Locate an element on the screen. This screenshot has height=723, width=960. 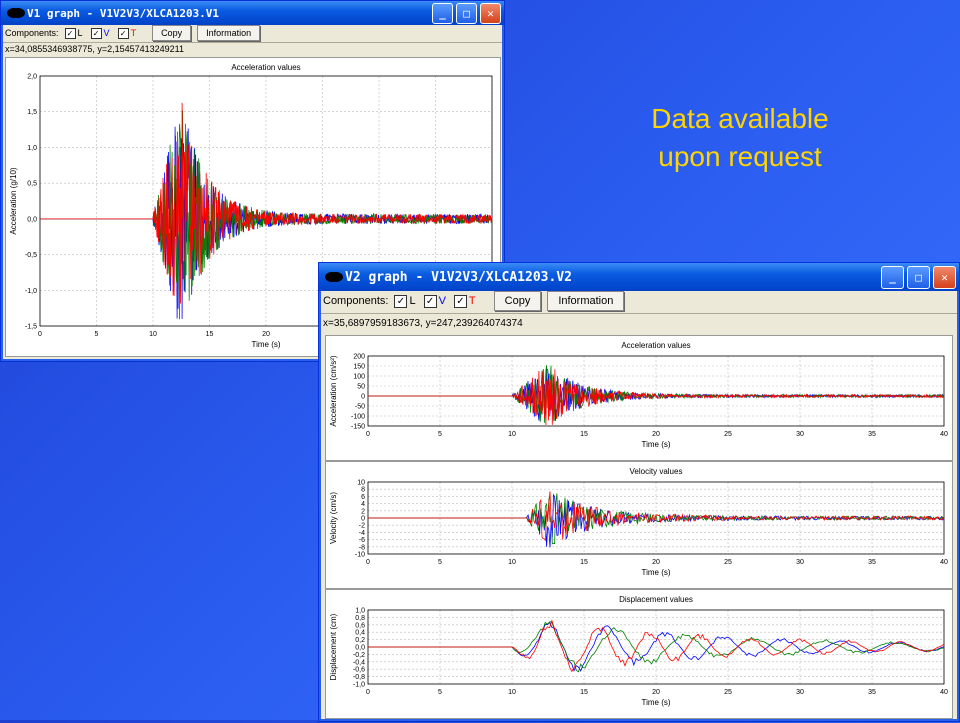
y-tick-label: -100 is located at coordinates (358, 417).